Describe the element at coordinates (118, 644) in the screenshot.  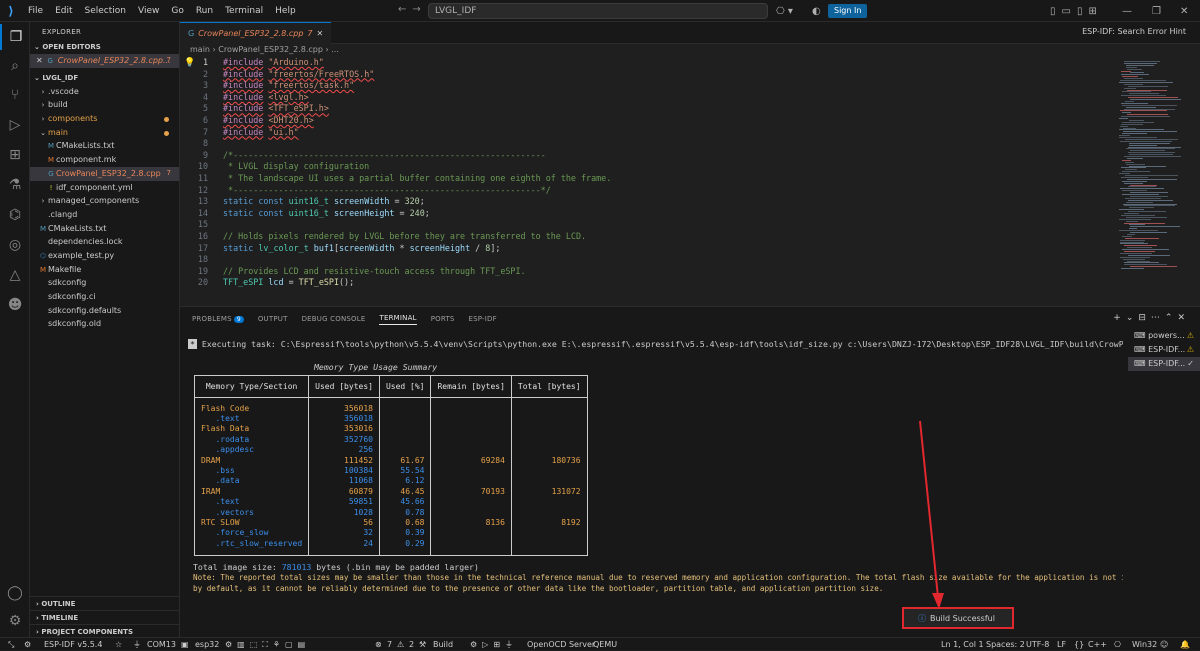
I see `star-icon: ☆` at that location.